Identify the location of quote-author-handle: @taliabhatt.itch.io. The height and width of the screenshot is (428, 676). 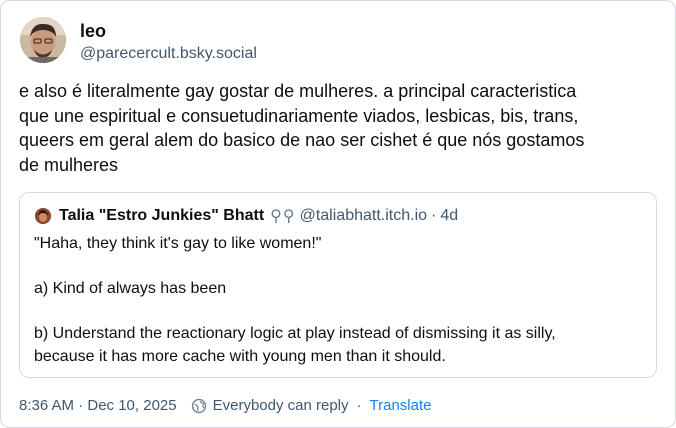
(363, 216).